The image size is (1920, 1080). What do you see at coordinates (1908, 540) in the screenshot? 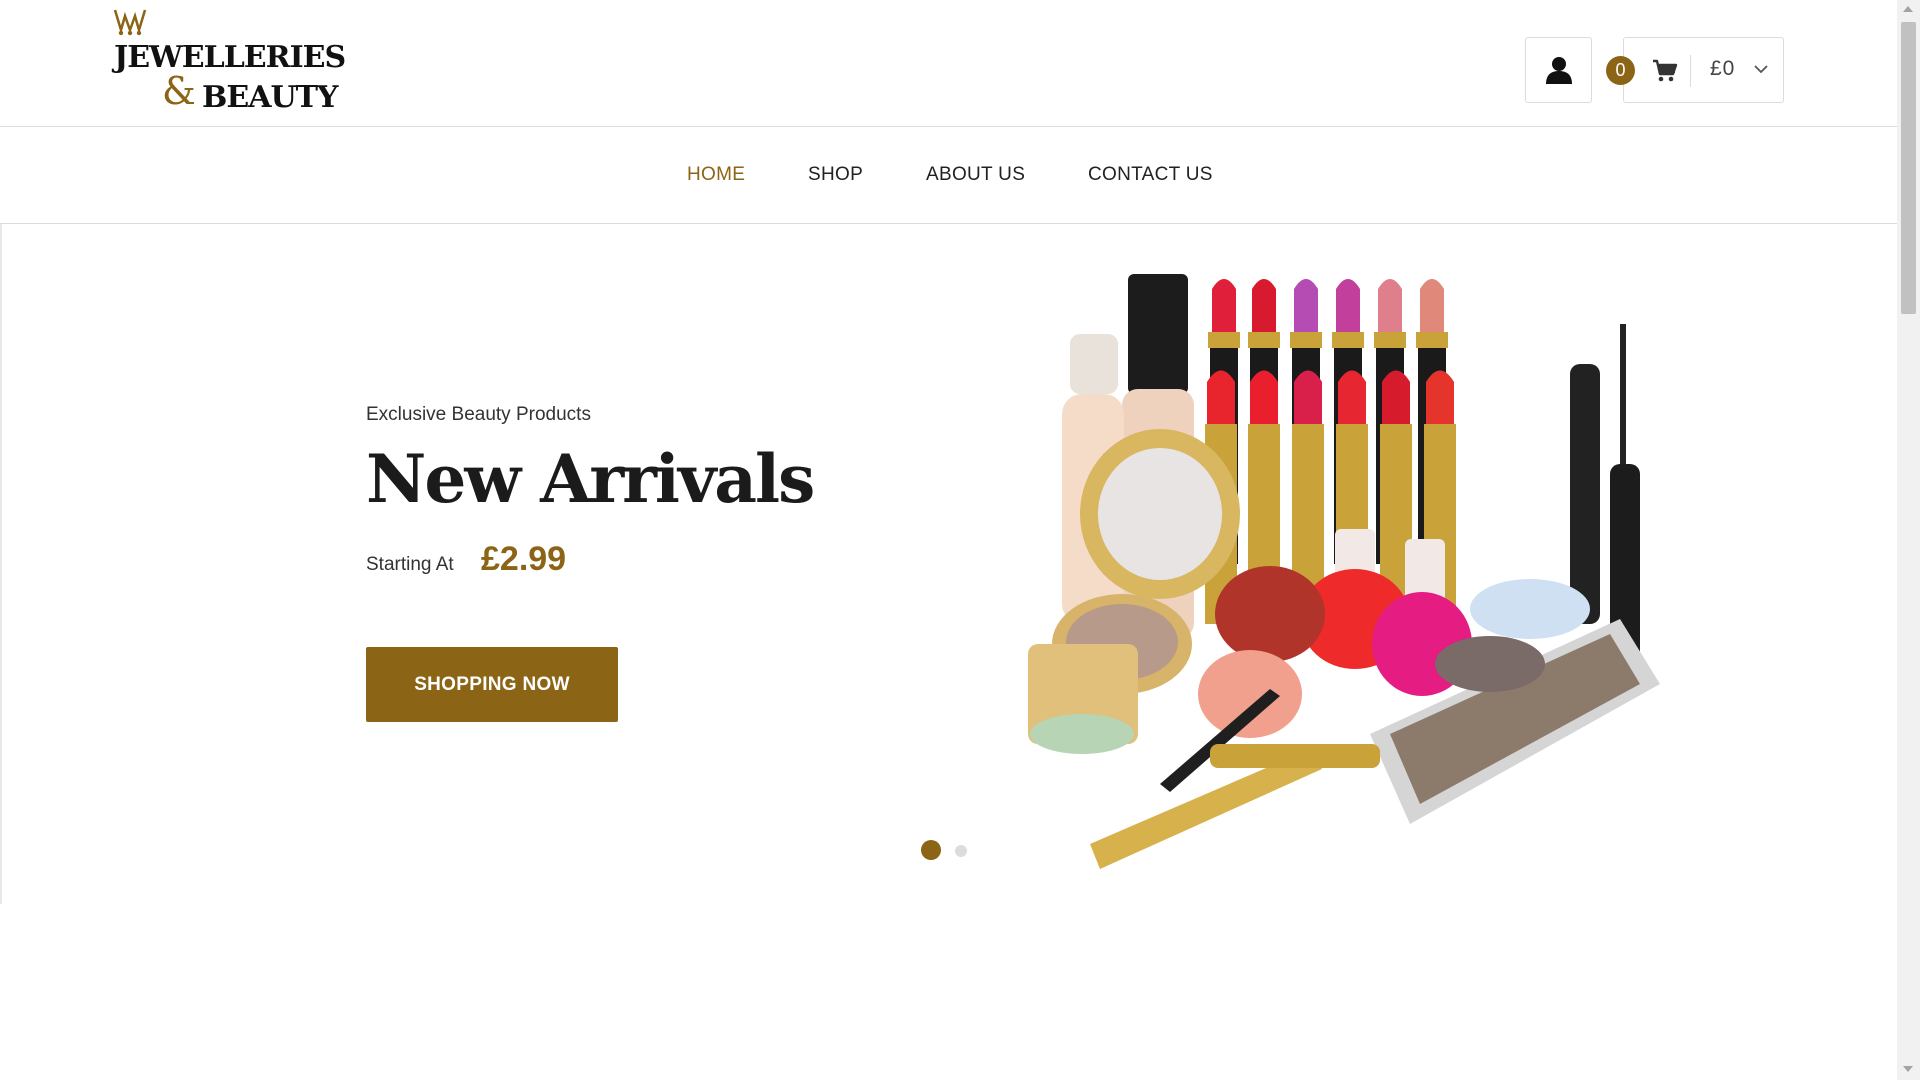
I see `page-scrollbar` at bounding box center [1908, 540].